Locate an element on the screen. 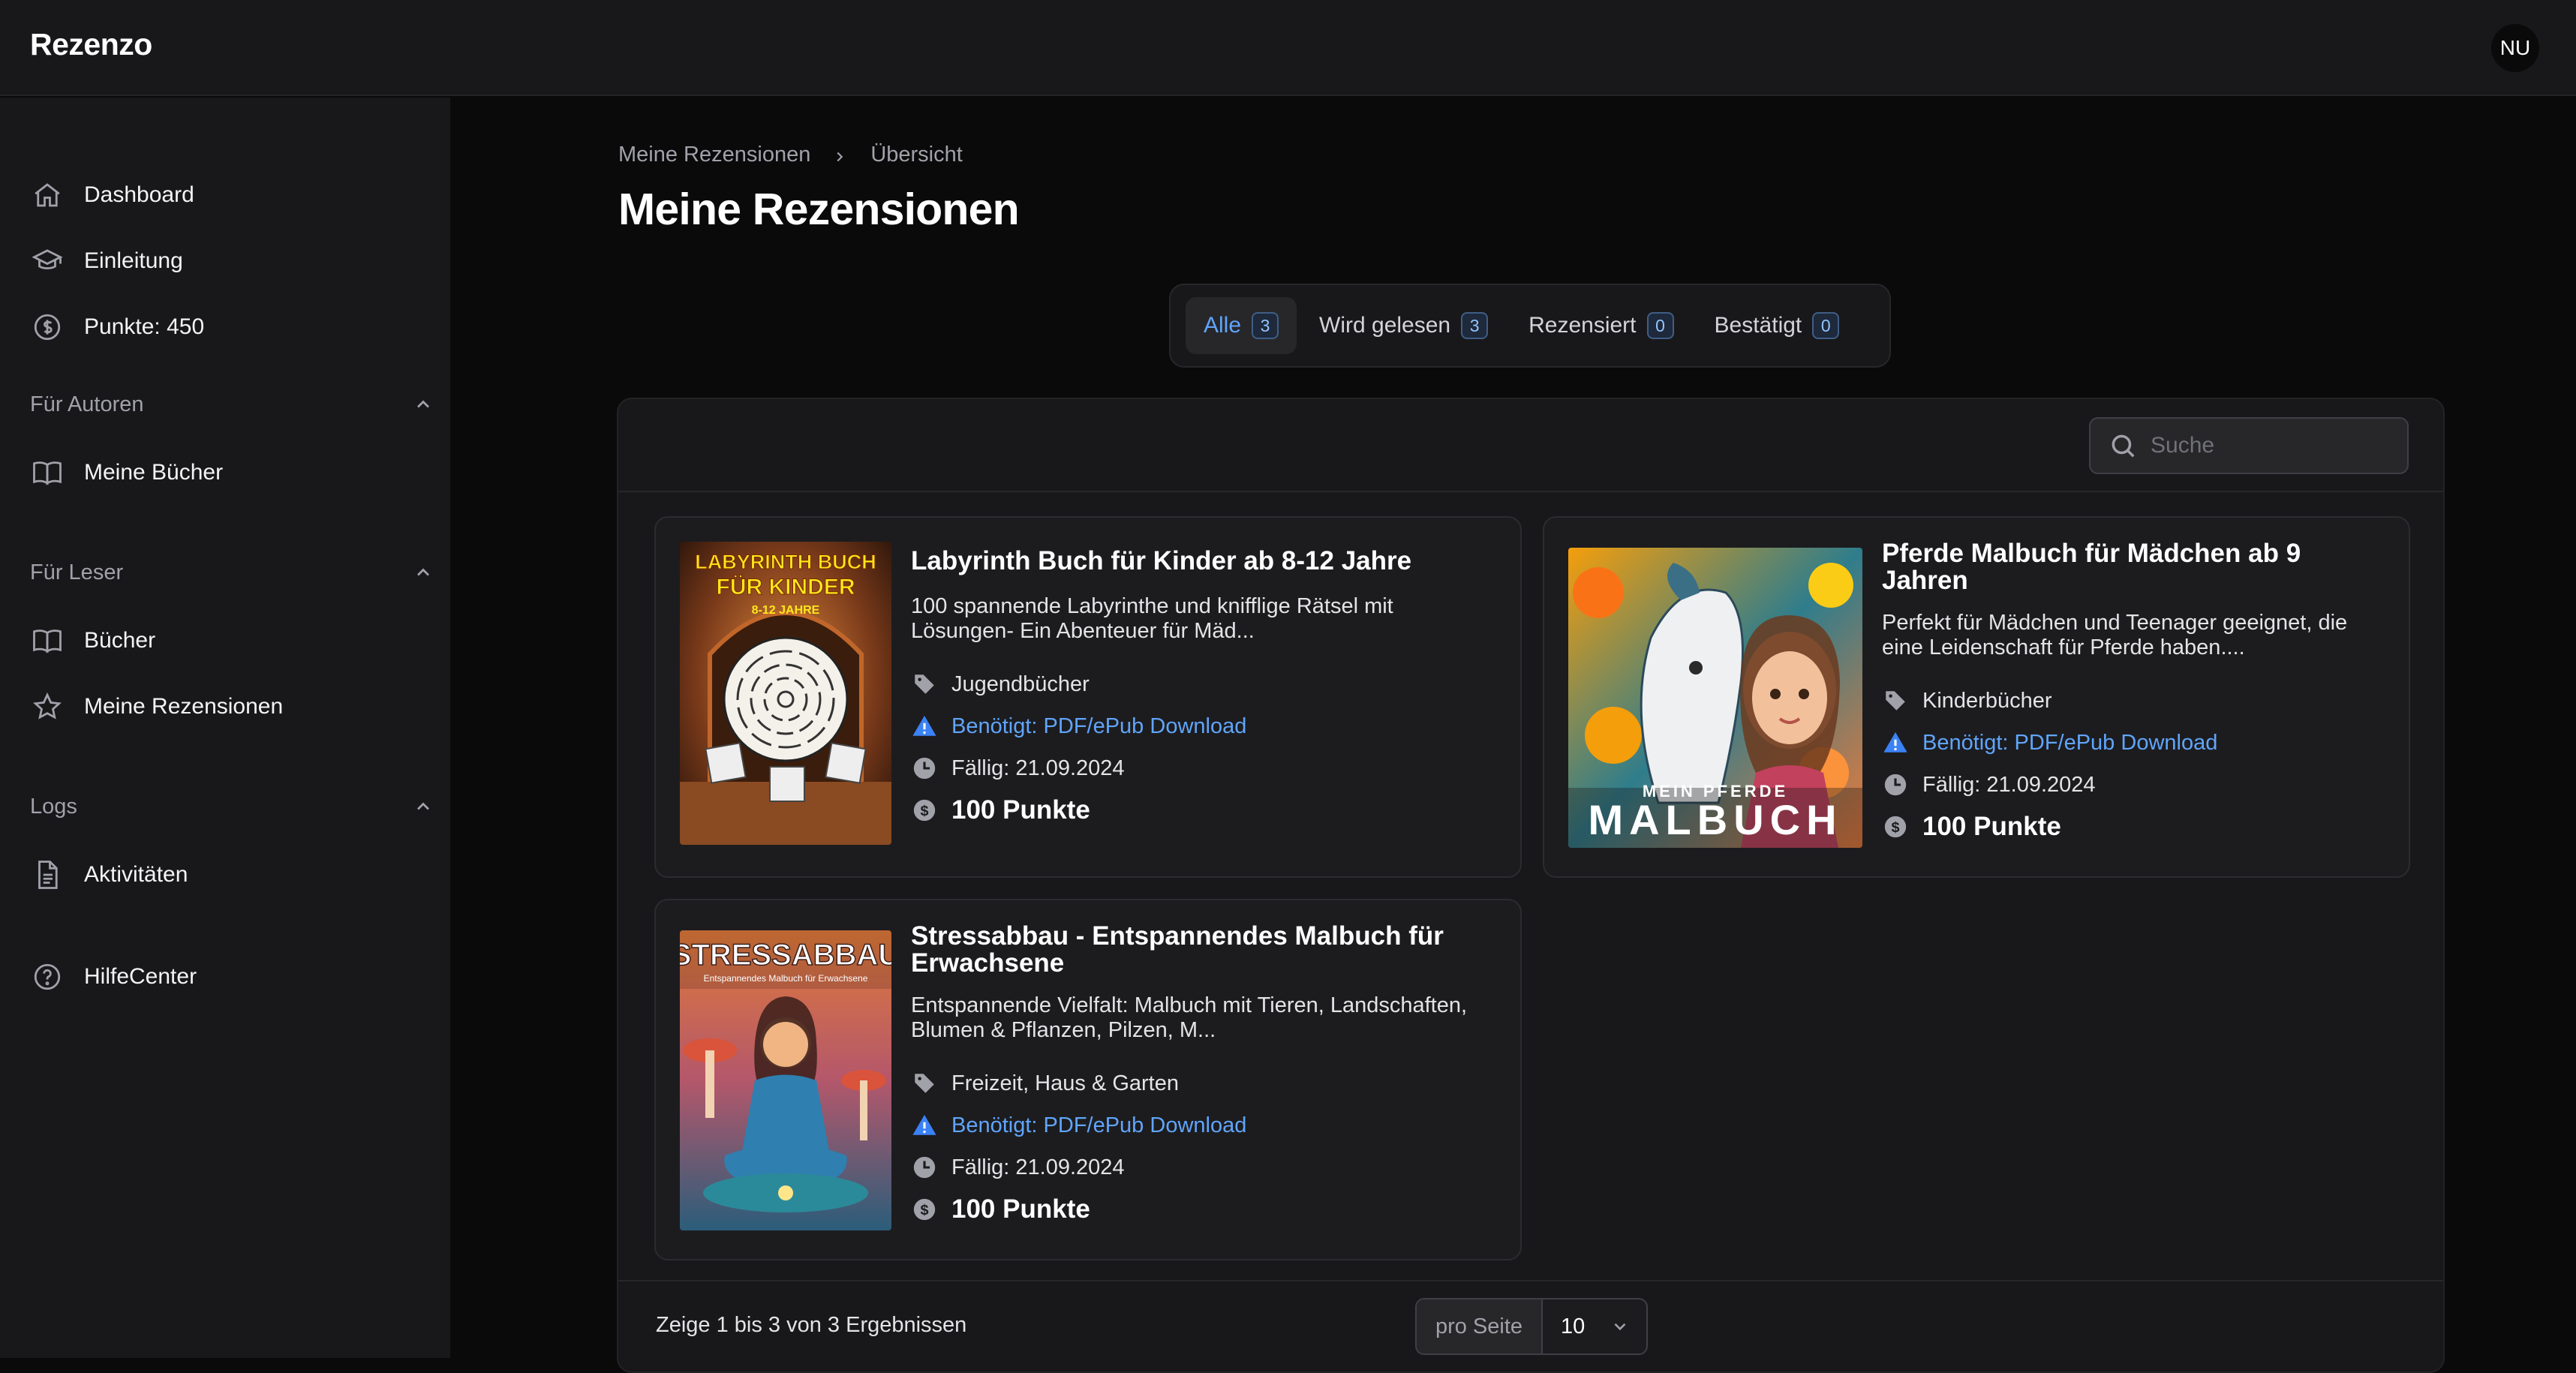  divider is located at coordinates (1530, 1280).